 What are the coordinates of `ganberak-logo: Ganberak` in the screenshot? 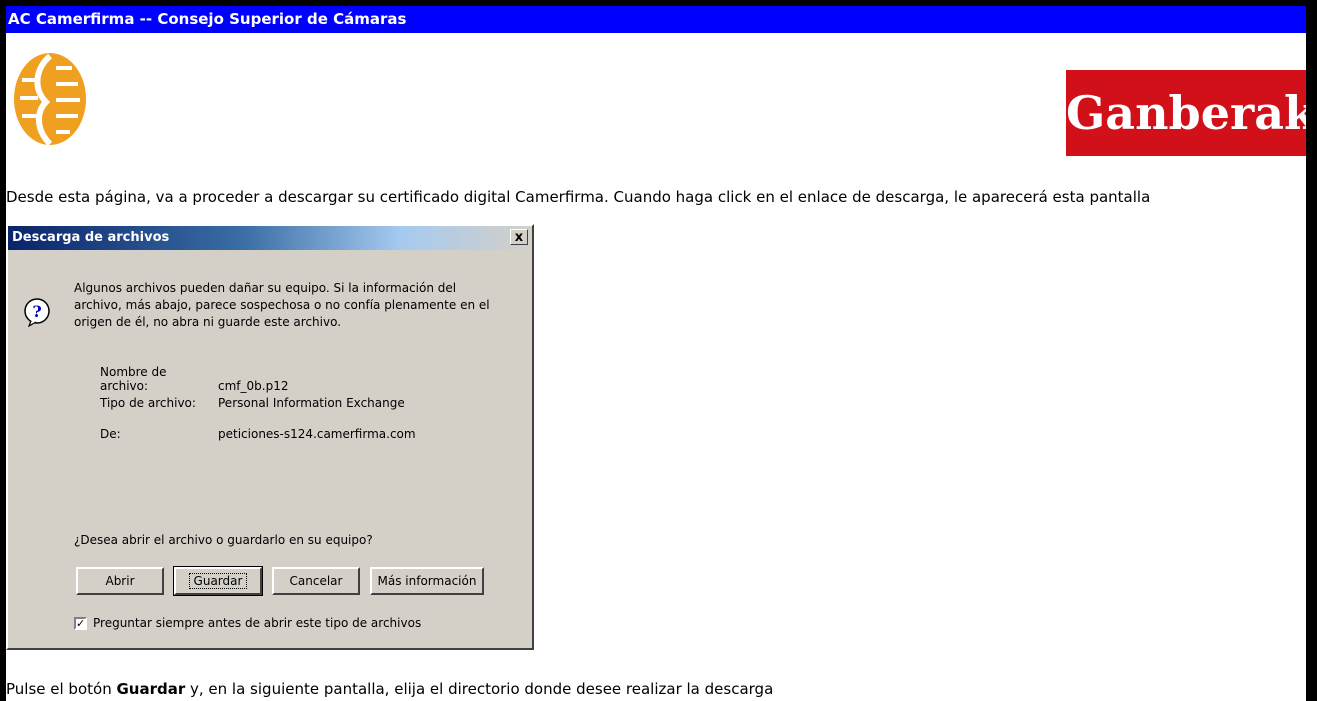 It's located at (1186, 113).